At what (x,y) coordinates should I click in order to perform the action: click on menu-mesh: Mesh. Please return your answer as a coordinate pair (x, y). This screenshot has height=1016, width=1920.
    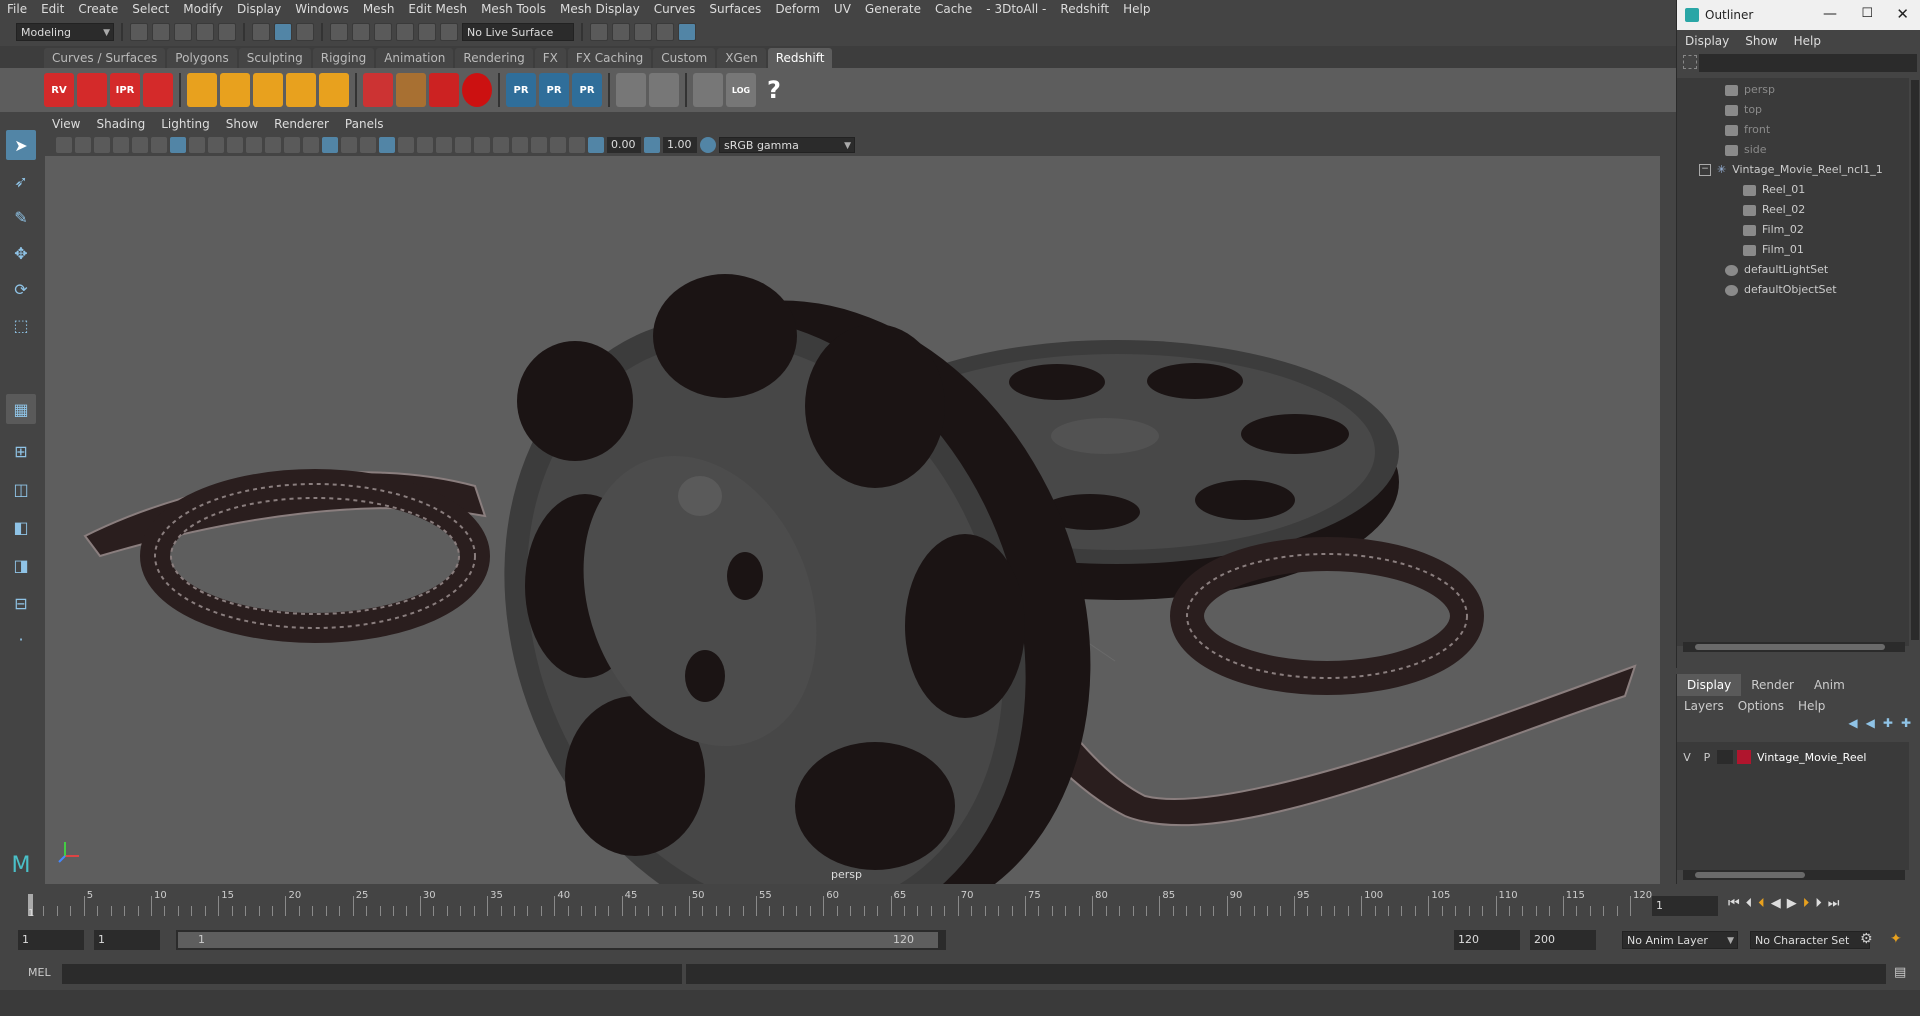
    Looking at the image, I should click on (379, 9).